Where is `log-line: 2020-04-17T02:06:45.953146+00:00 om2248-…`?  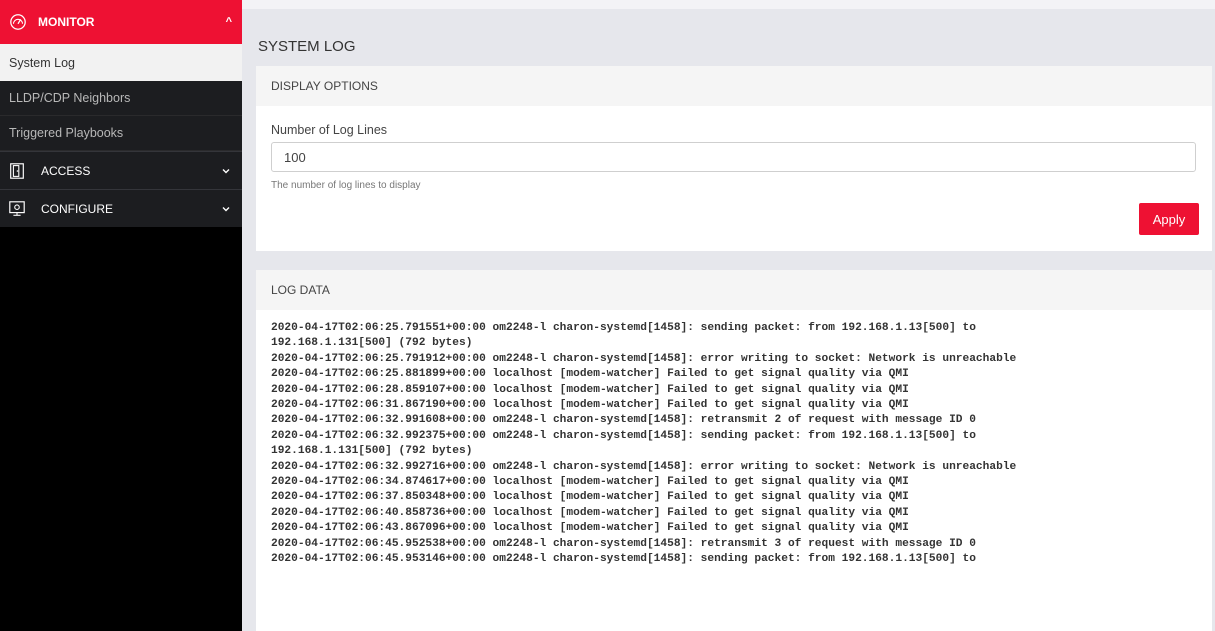 log-line: 2020-04-17T02:06:45.953146+00:00 om2248-… is located at coordinates (623, 559).